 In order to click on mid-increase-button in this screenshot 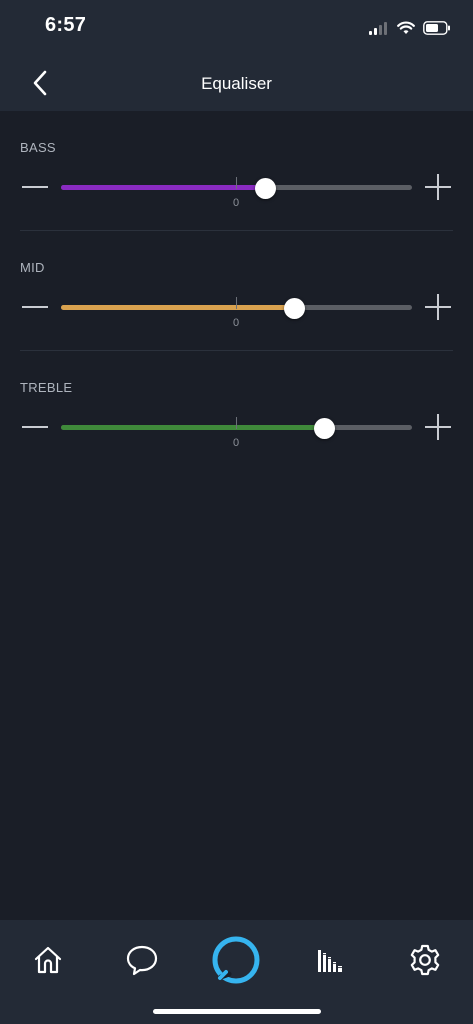, I will do `click(438, 307)`.